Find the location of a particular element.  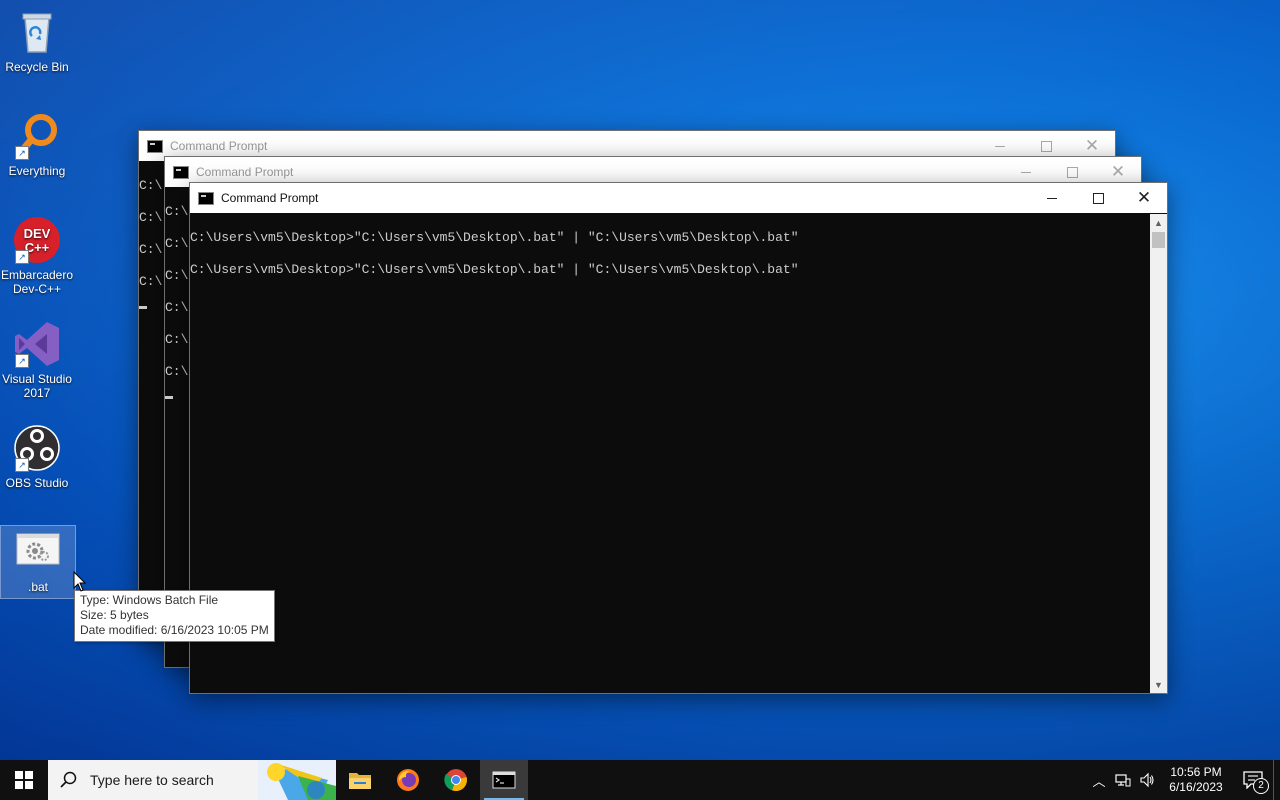

desktop-icon-obs: ↗ OBS Studio is located at coordinates (37, 457).